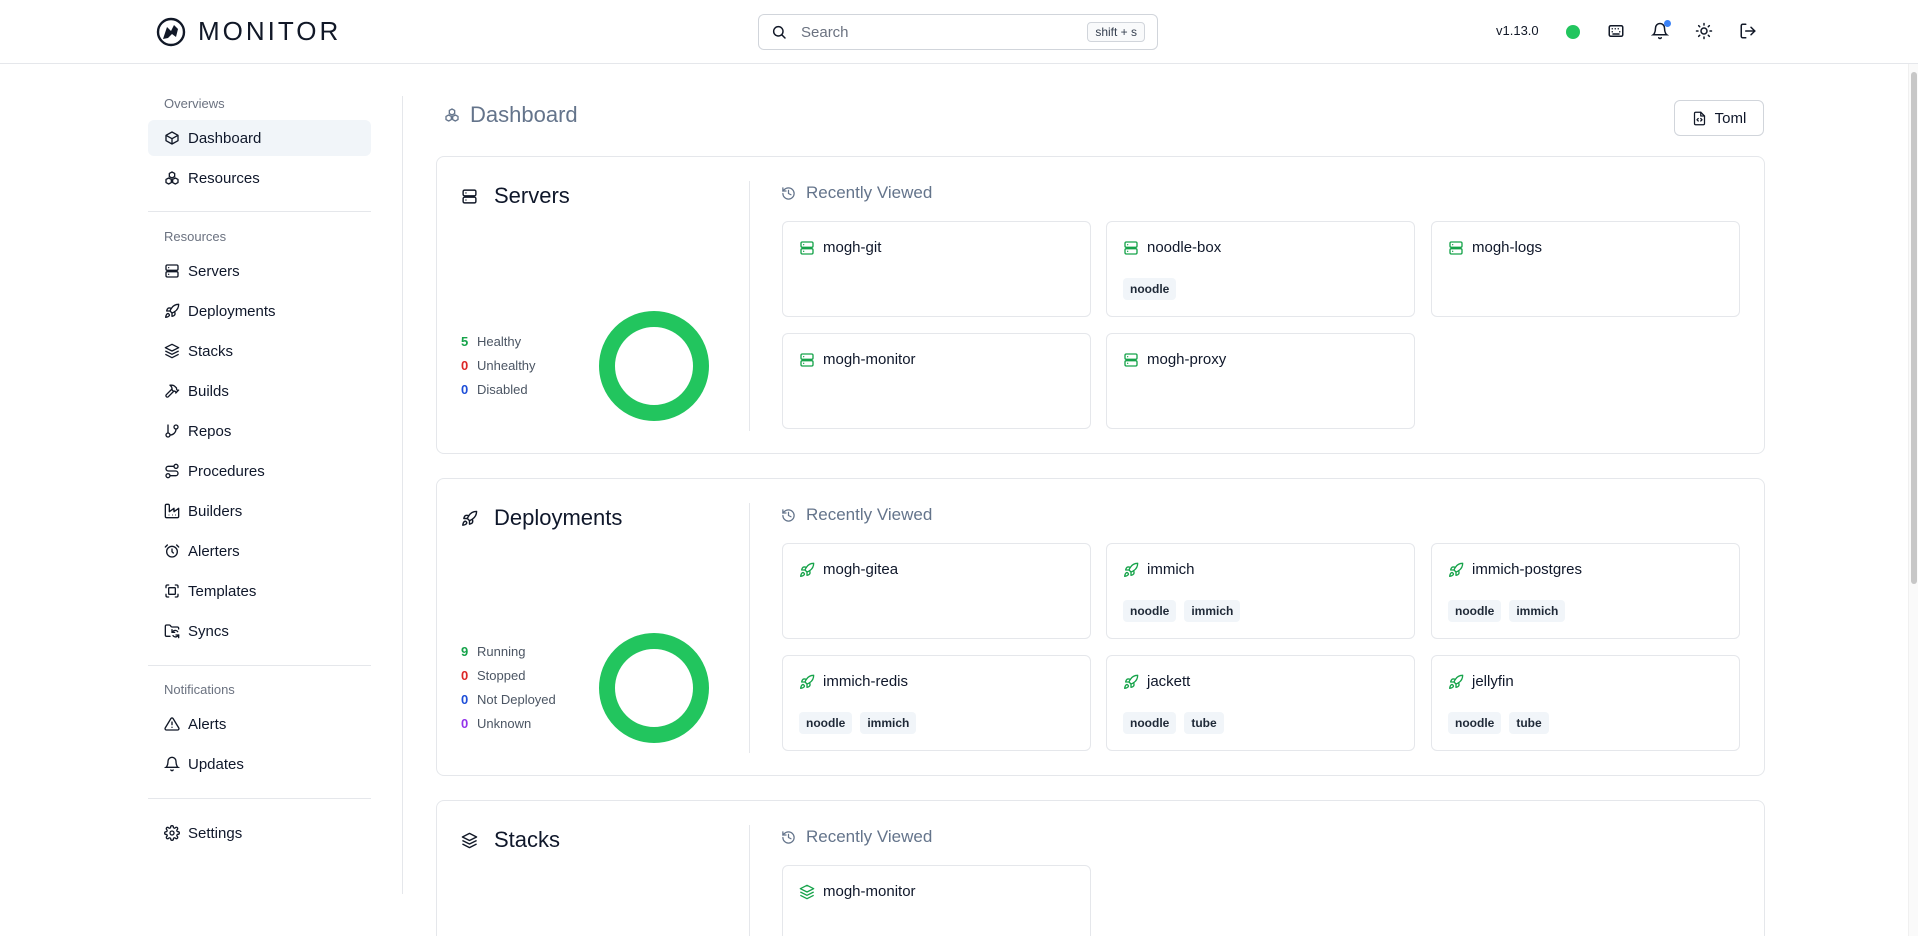 This screenshot has width=1918, height=936. I want to click on sidebar-item-procedures: Procedures, so click(259, 471).